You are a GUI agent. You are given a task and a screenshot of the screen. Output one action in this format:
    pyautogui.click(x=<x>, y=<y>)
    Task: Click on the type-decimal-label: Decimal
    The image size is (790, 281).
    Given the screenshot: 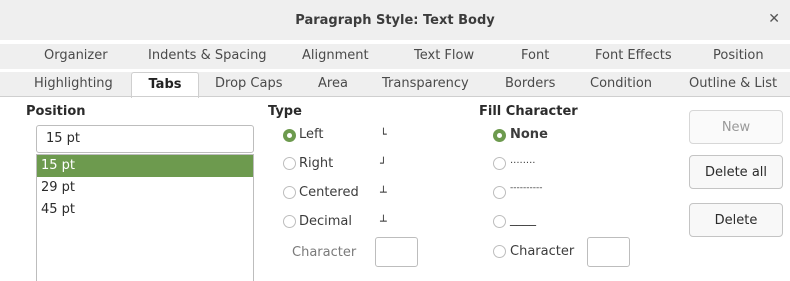 What is the action you would take?
    pyautogui.click(x=326, y=221)
    